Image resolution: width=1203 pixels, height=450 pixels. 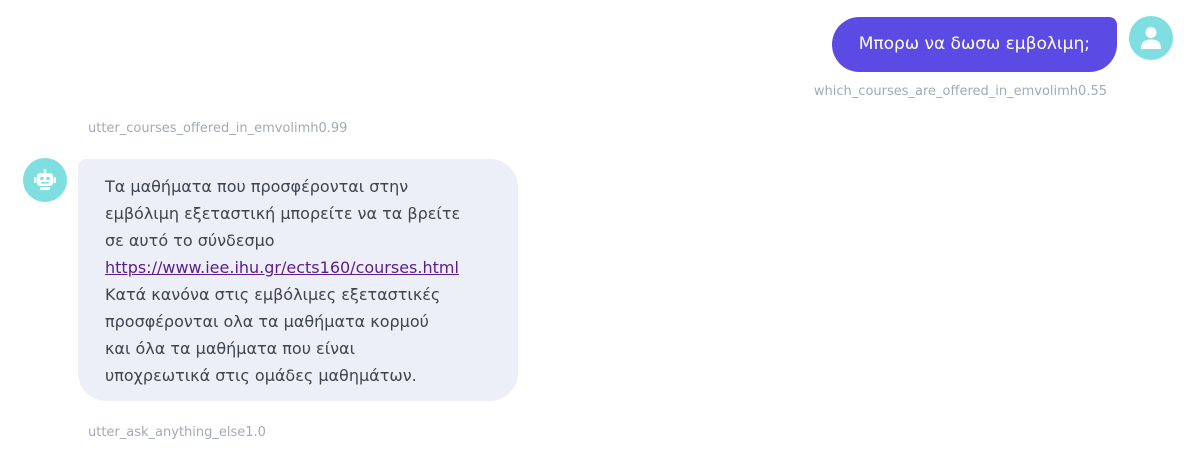 I want to click on user-message-bubble: Μπορω να δωσω εμβολιμη;, so click(x=974, y=44).